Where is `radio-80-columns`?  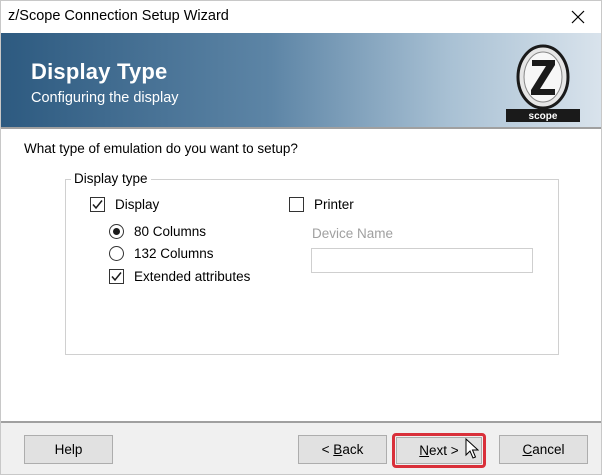 radio-80-columns is located at coordinates (116, 231).